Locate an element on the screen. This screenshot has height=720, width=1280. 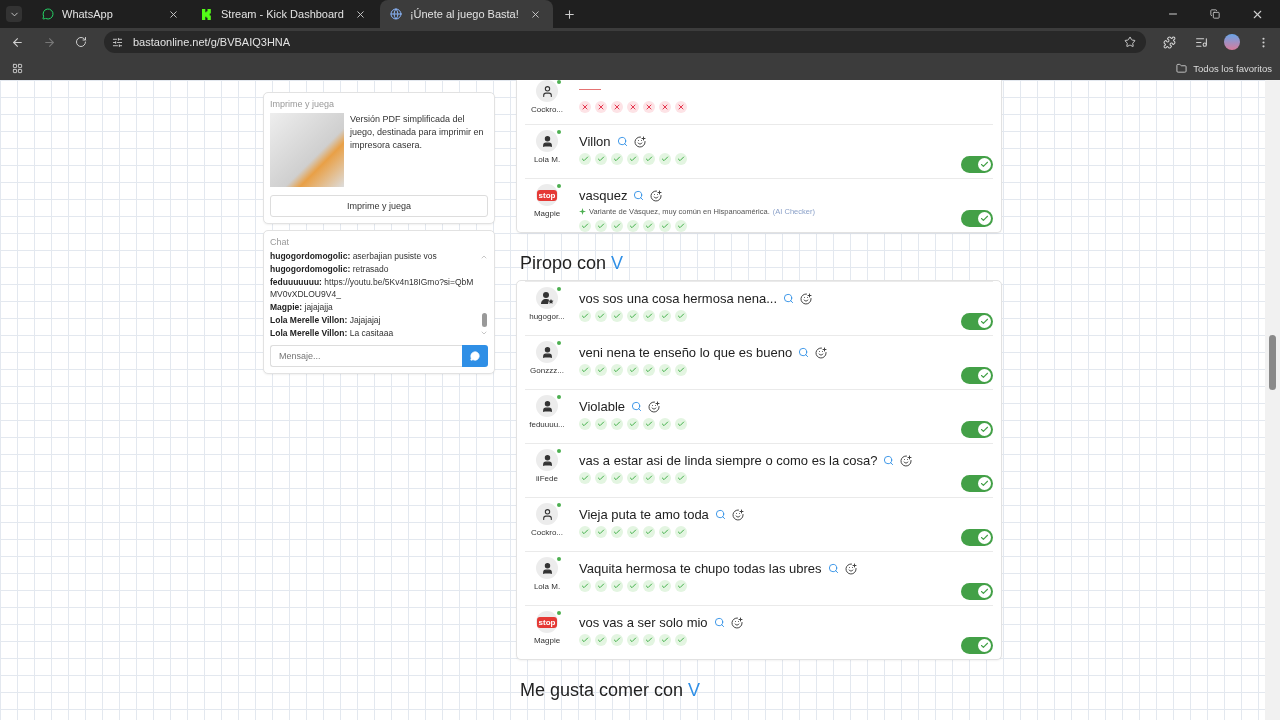
category-heading: Piropo con V is located at coordinates (572, 263).